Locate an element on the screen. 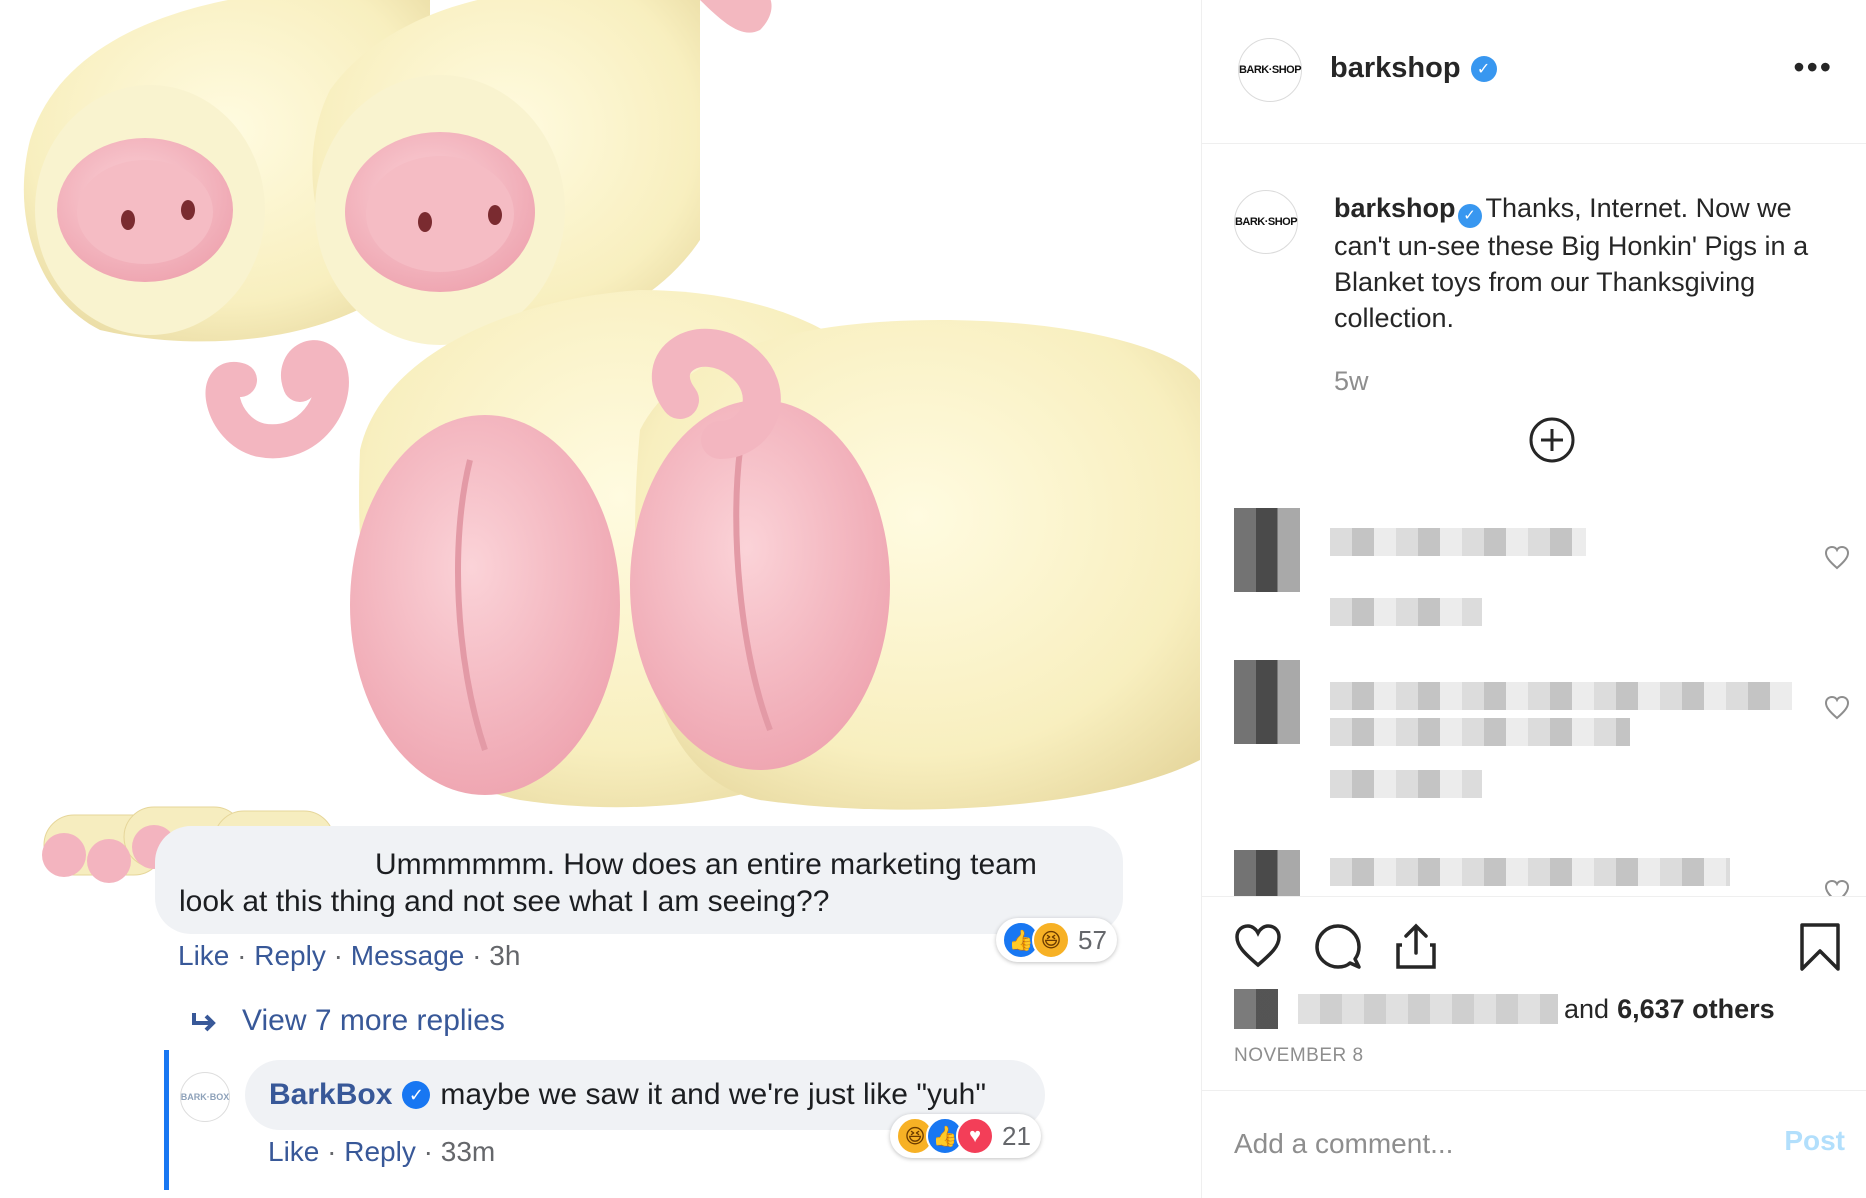  haha-reaction-icon: 😆 is located at coordinates (1051, 940).